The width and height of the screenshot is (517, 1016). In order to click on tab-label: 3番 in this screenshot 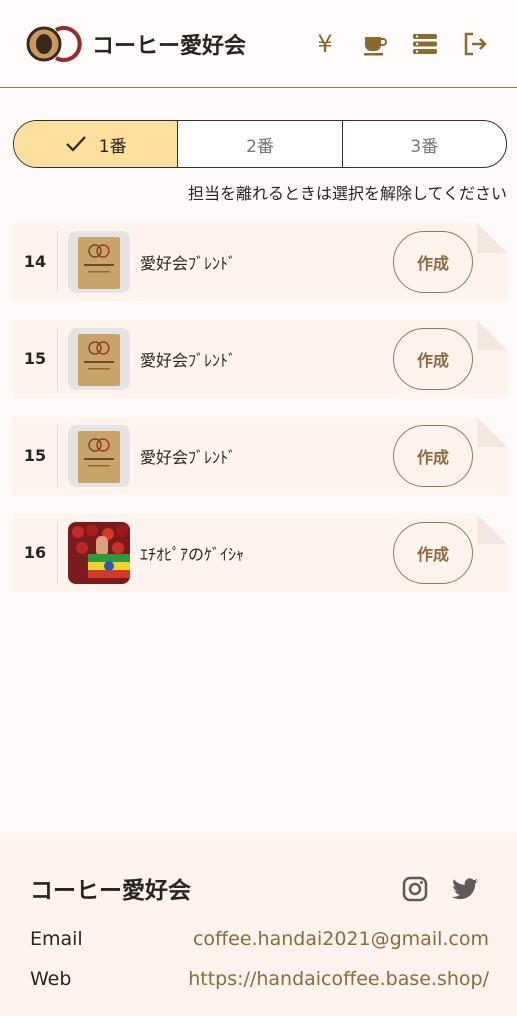, I will do `click(424, 146)`.